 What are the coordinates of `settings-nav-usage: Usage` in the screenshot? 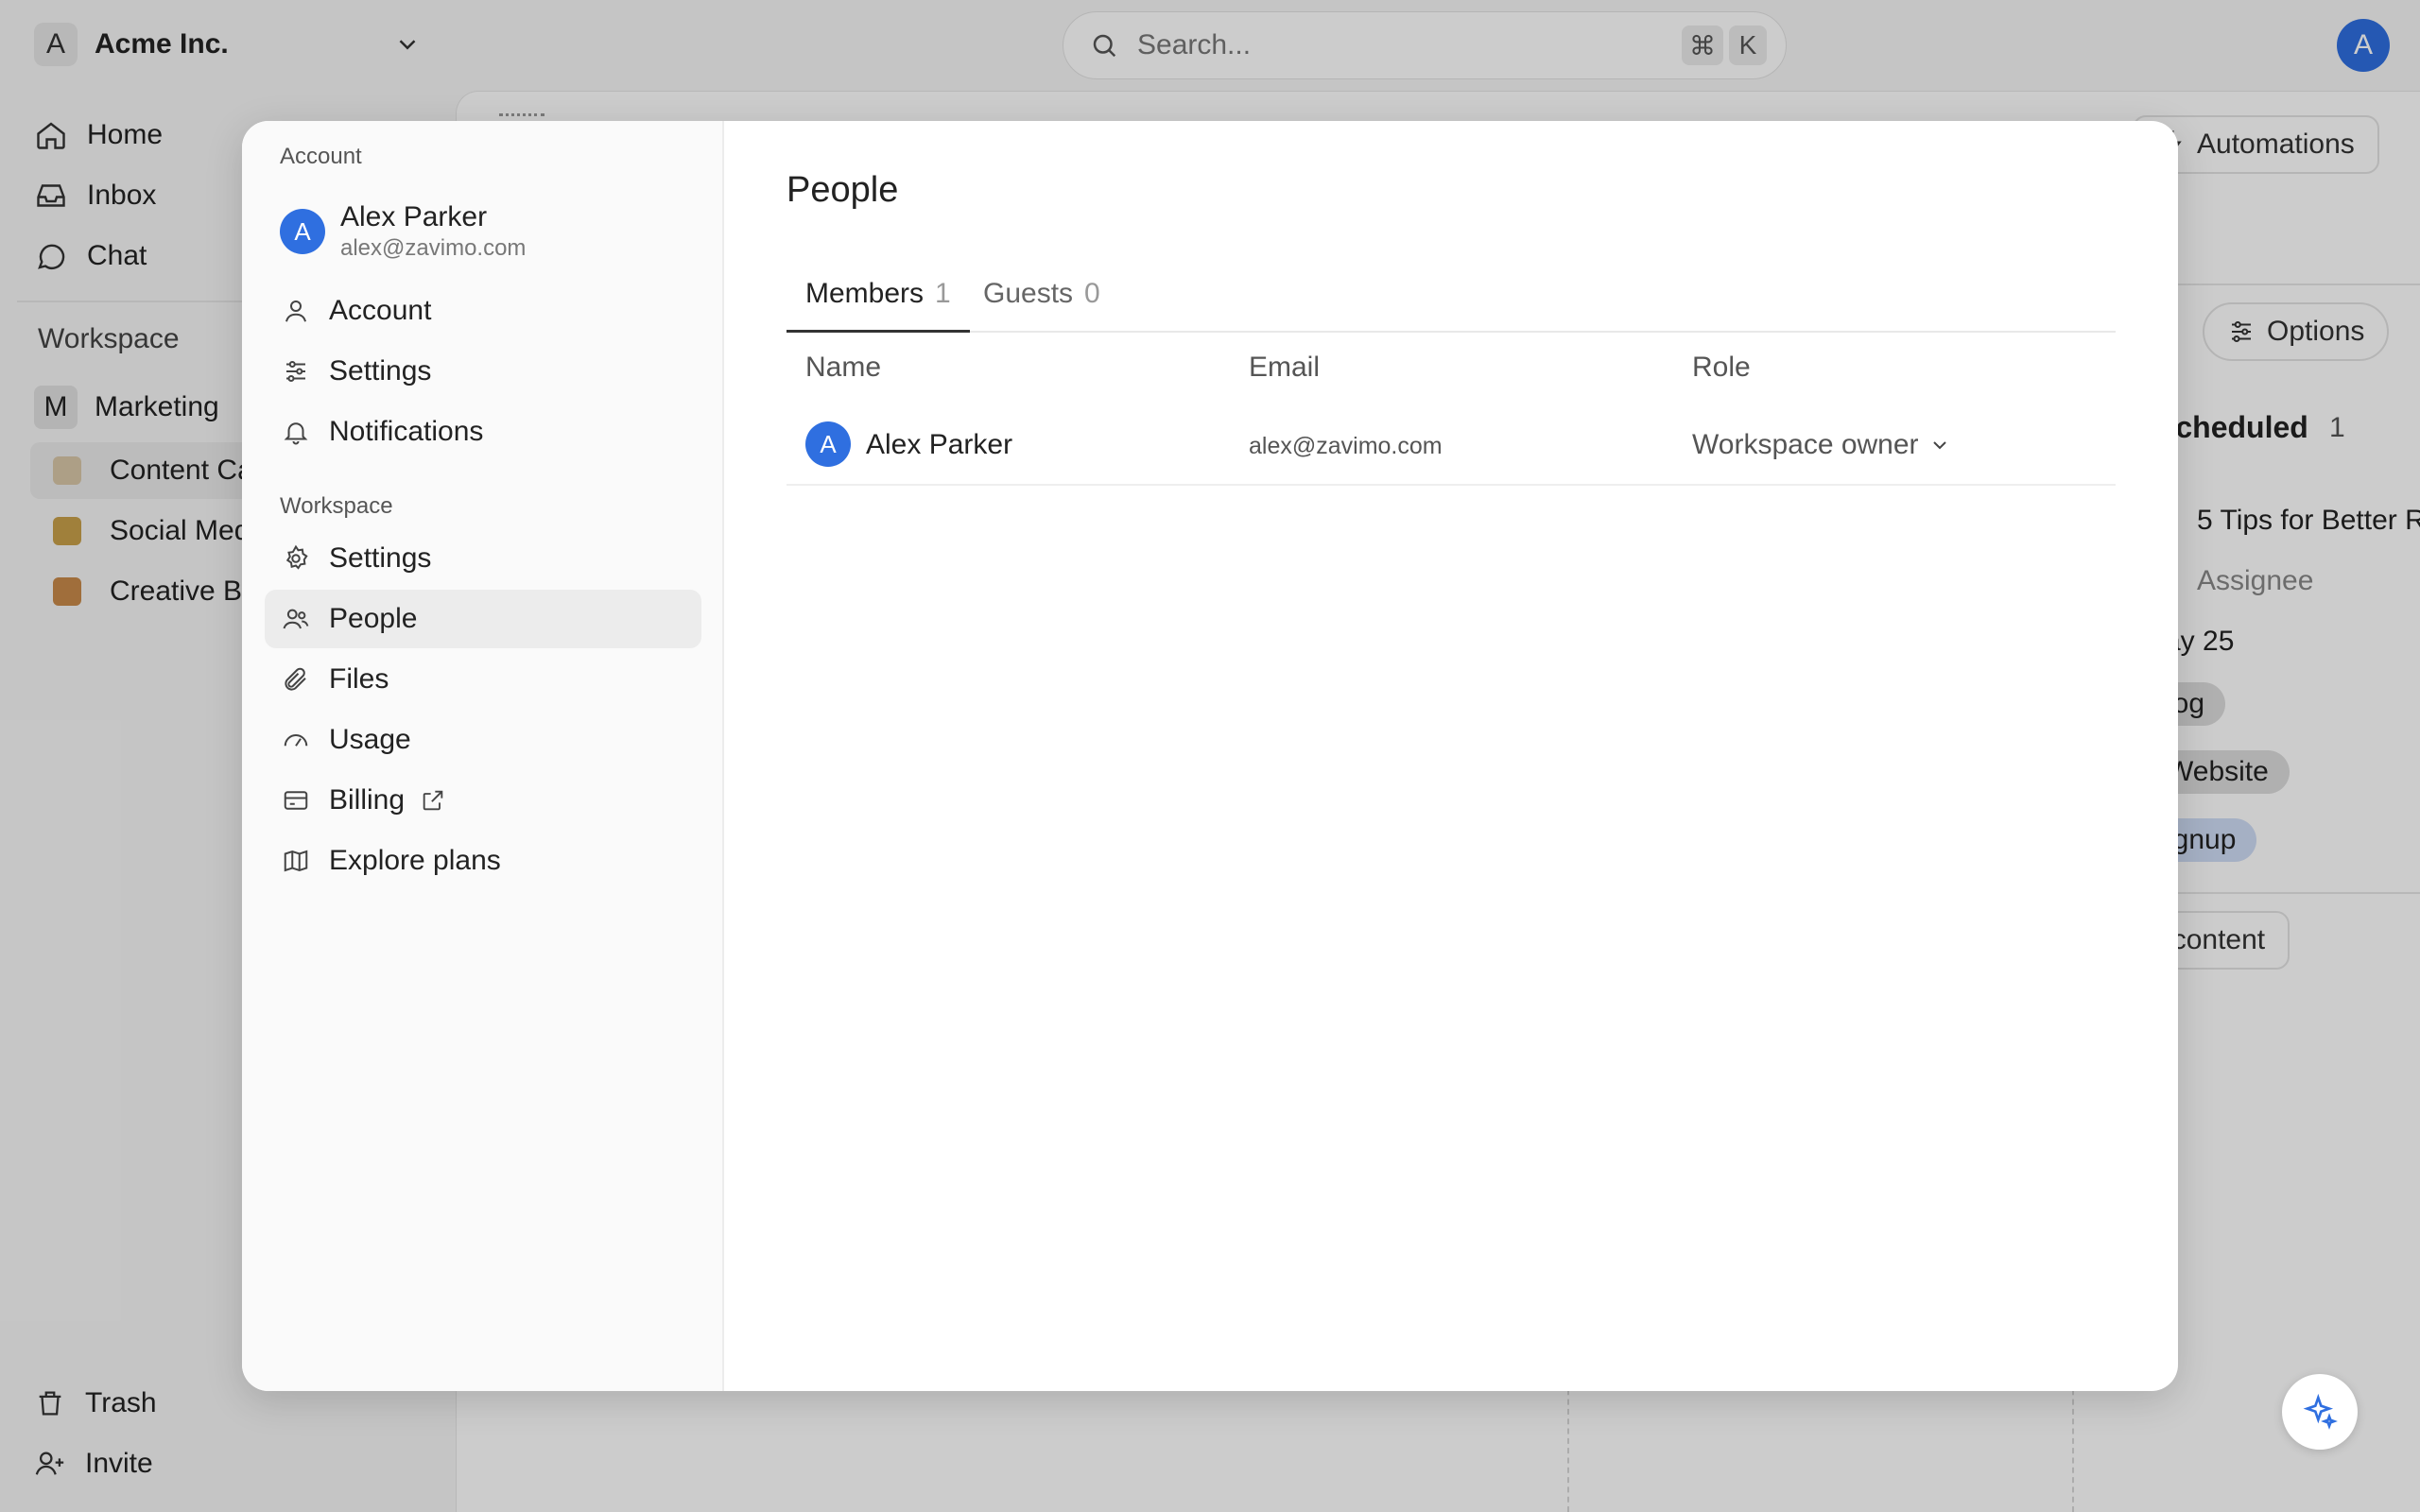 It's located at (483, 740).